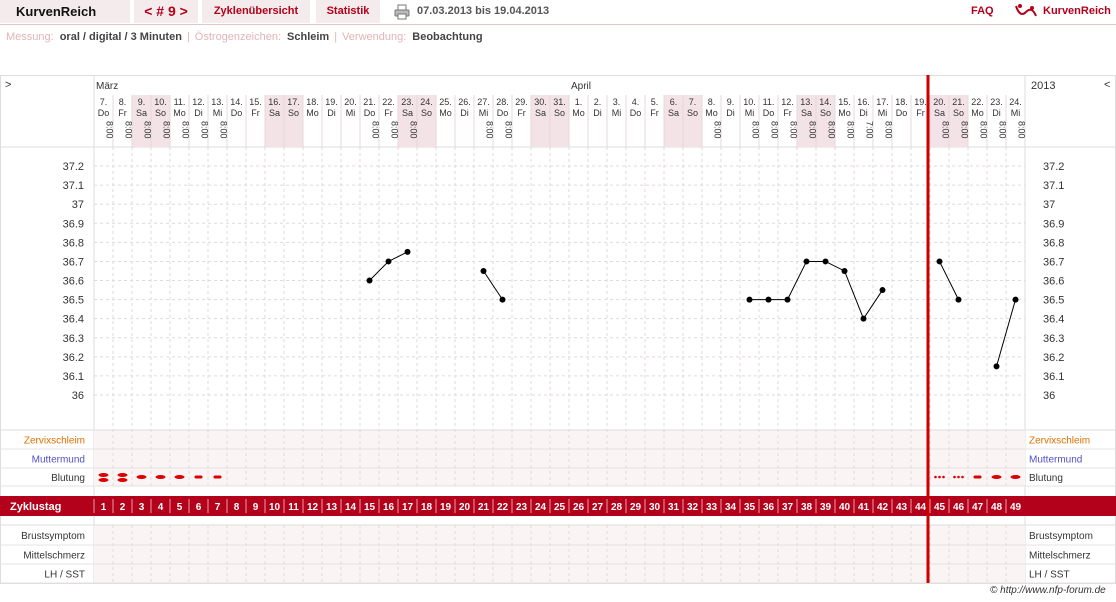  What do you see at coordinates (64, 575) in the screenshot?
I see `lh-row-label: LH / SST` at bounding box center [64, 575].